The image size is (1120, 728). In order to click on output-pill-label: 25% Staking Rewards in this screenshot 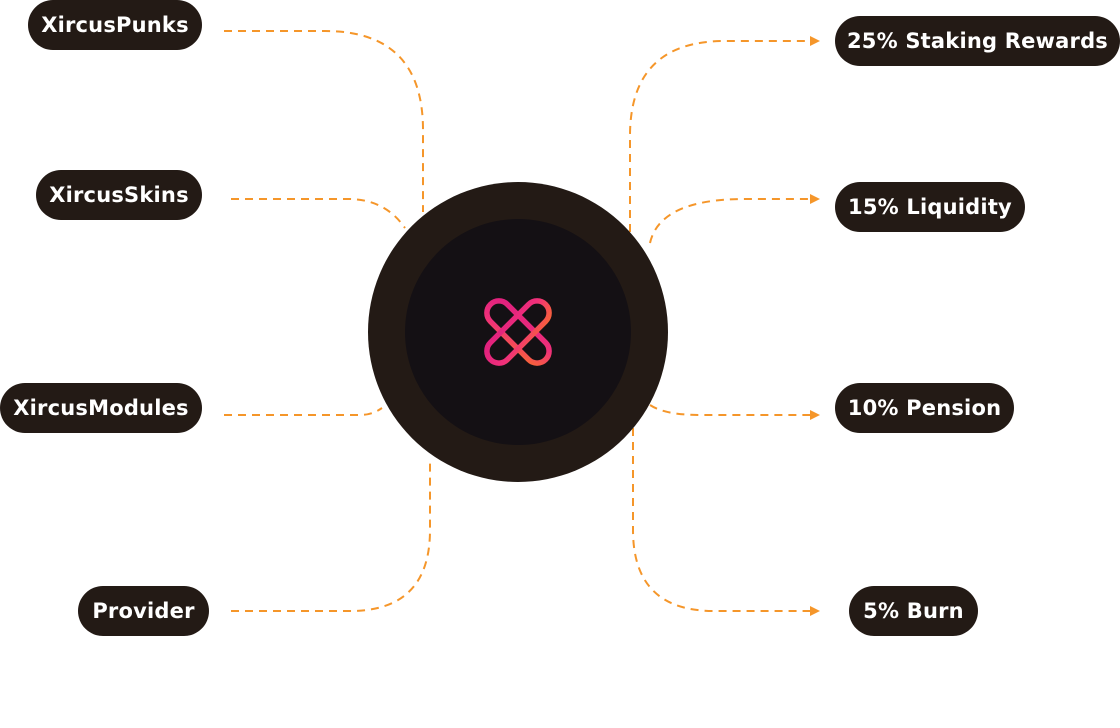, I will do `click(977, 41)`.